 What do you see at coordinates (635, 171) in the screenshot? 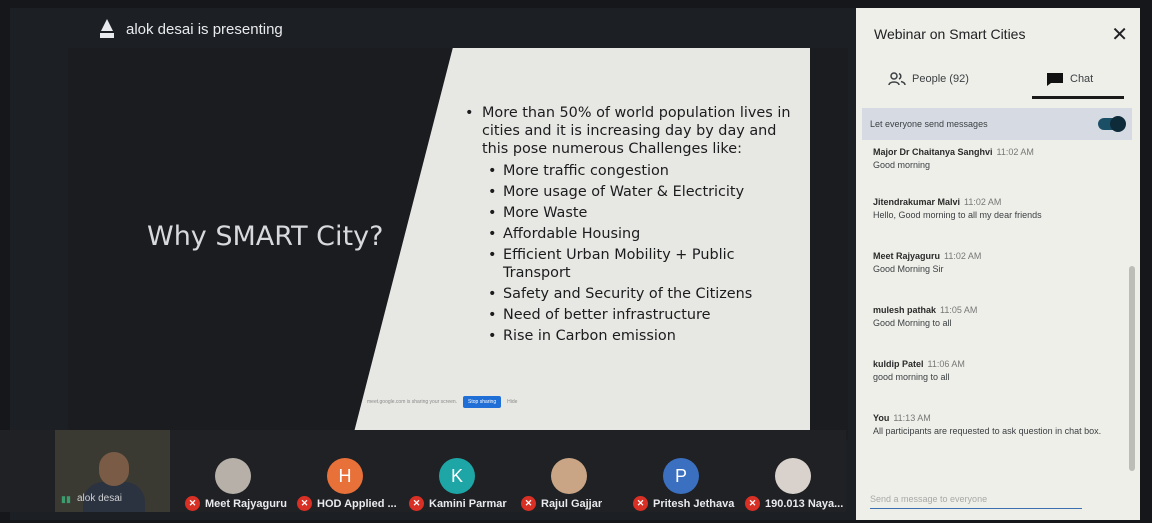
I see `sub-bullet-item: More traffic congestion` at bounding box center [635, 171].